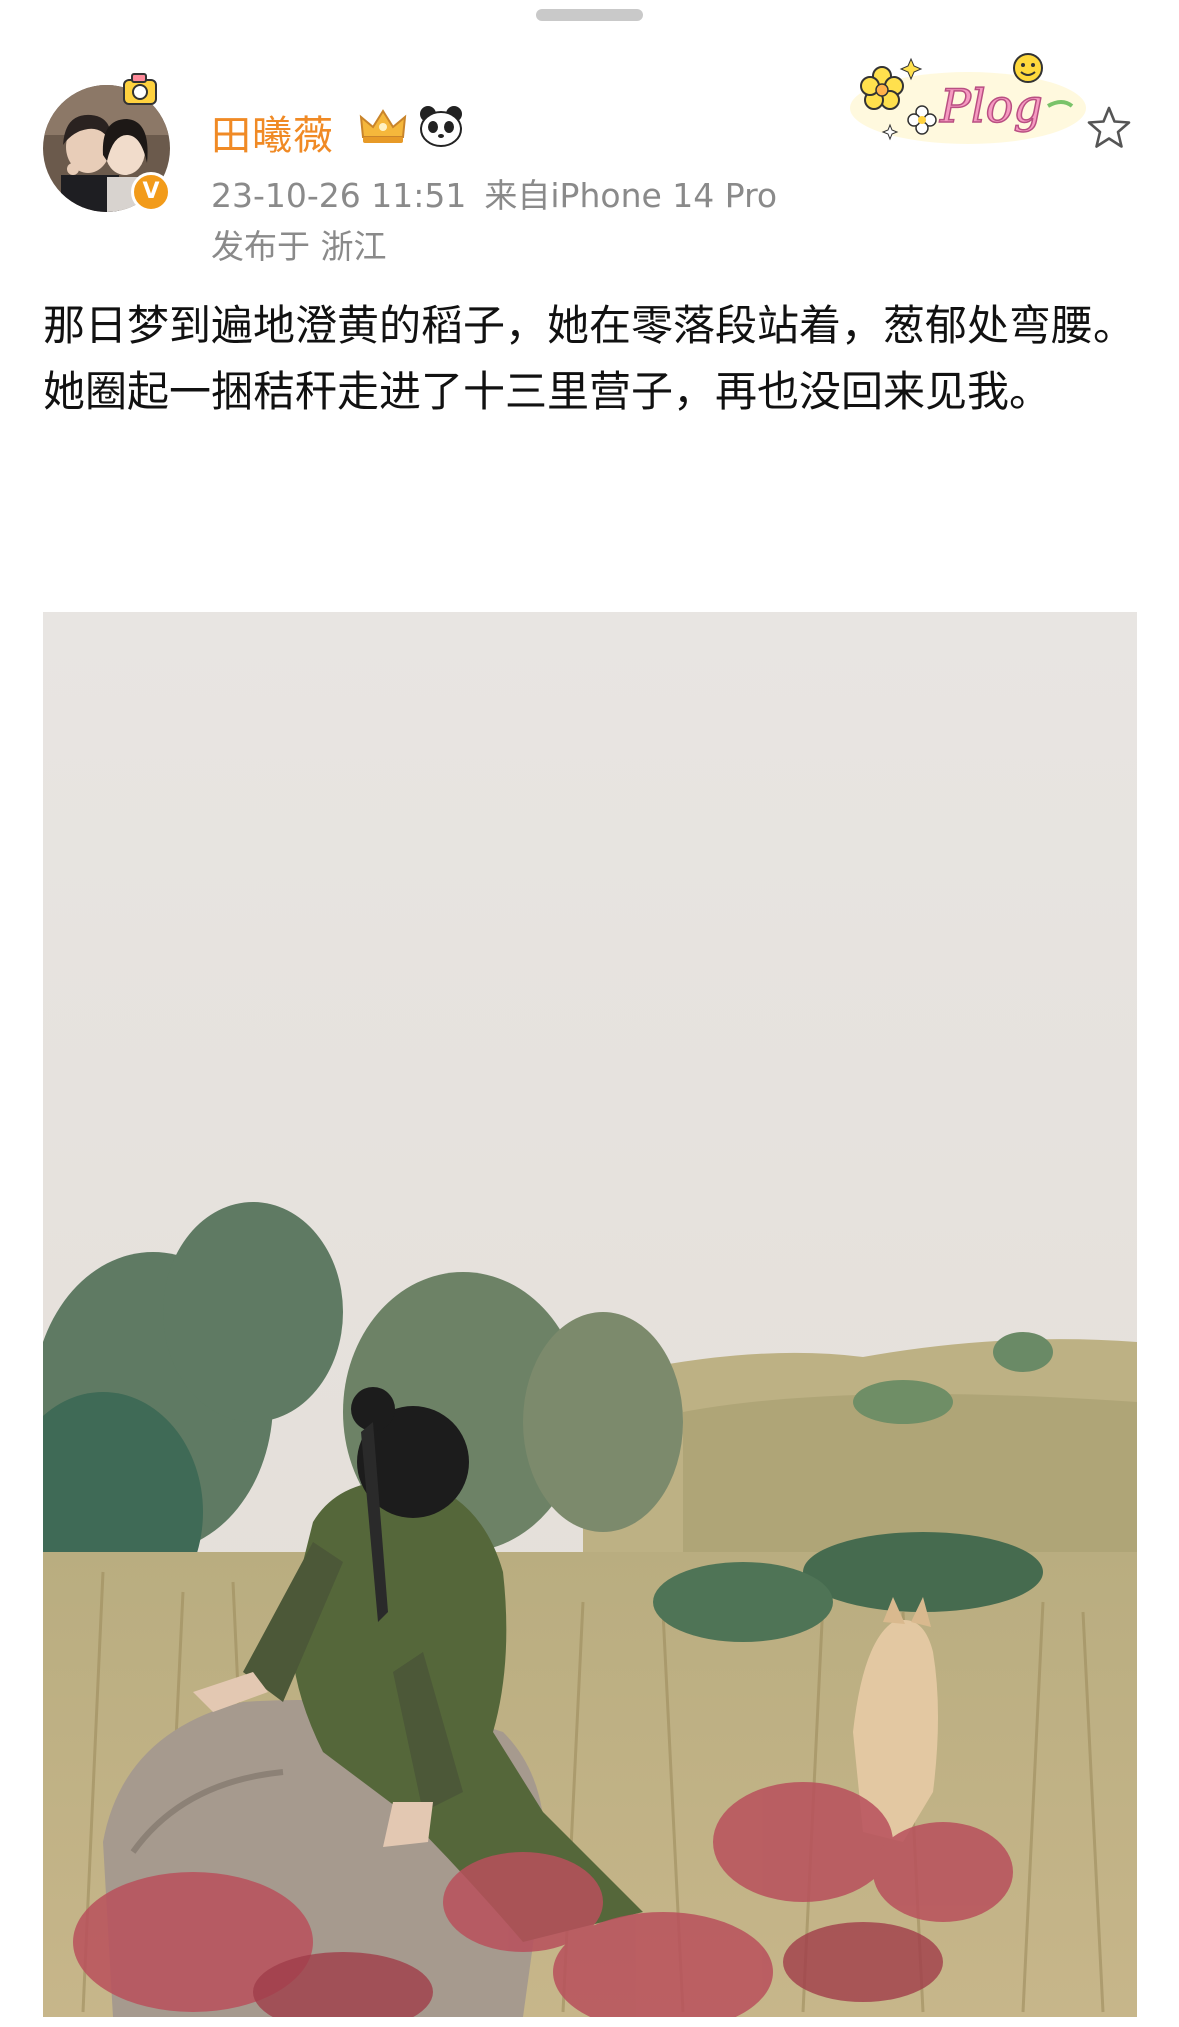 The width and height of the screenshot is (1179, 2027). What do you see at coordinates (151, 192) in the screenshot?
I see `verified-badge-icon: V` at bounding box center [151, 192].